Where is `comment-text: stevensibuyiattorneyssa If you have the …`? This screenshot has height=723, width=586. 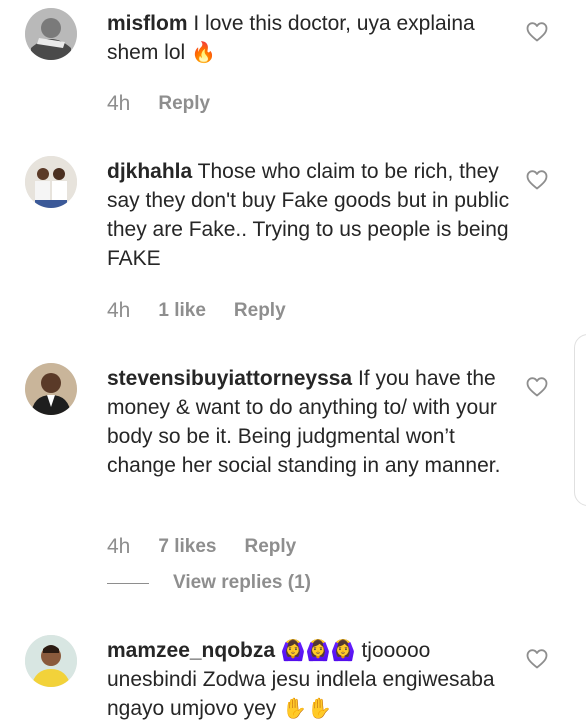 comment-text: stevensibuyiattorneyssa If you have the … is located at coordinates (309, 422).